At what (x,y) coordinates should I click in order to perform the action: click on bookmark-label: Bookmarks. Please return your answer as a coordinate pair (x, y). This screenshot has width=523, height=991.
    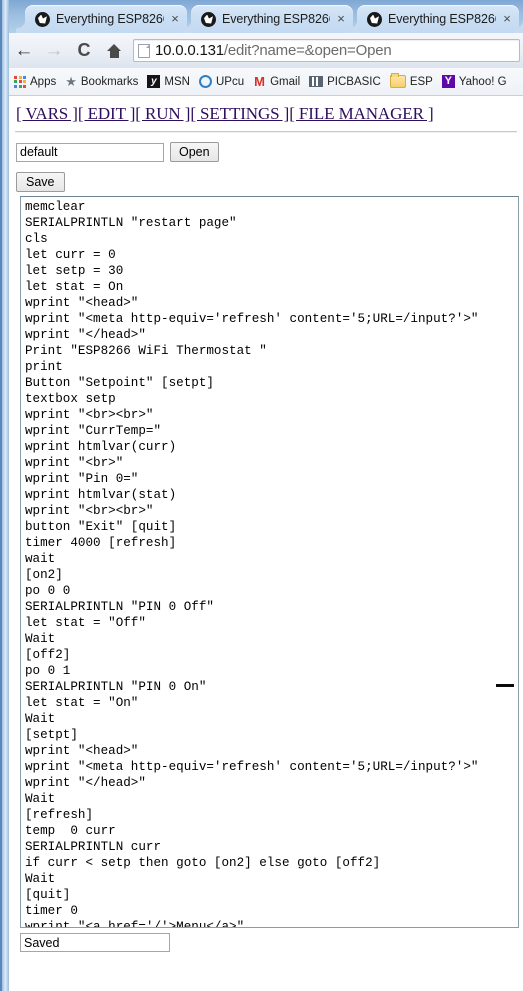
    Looking at the image, I should click on (109, 81).